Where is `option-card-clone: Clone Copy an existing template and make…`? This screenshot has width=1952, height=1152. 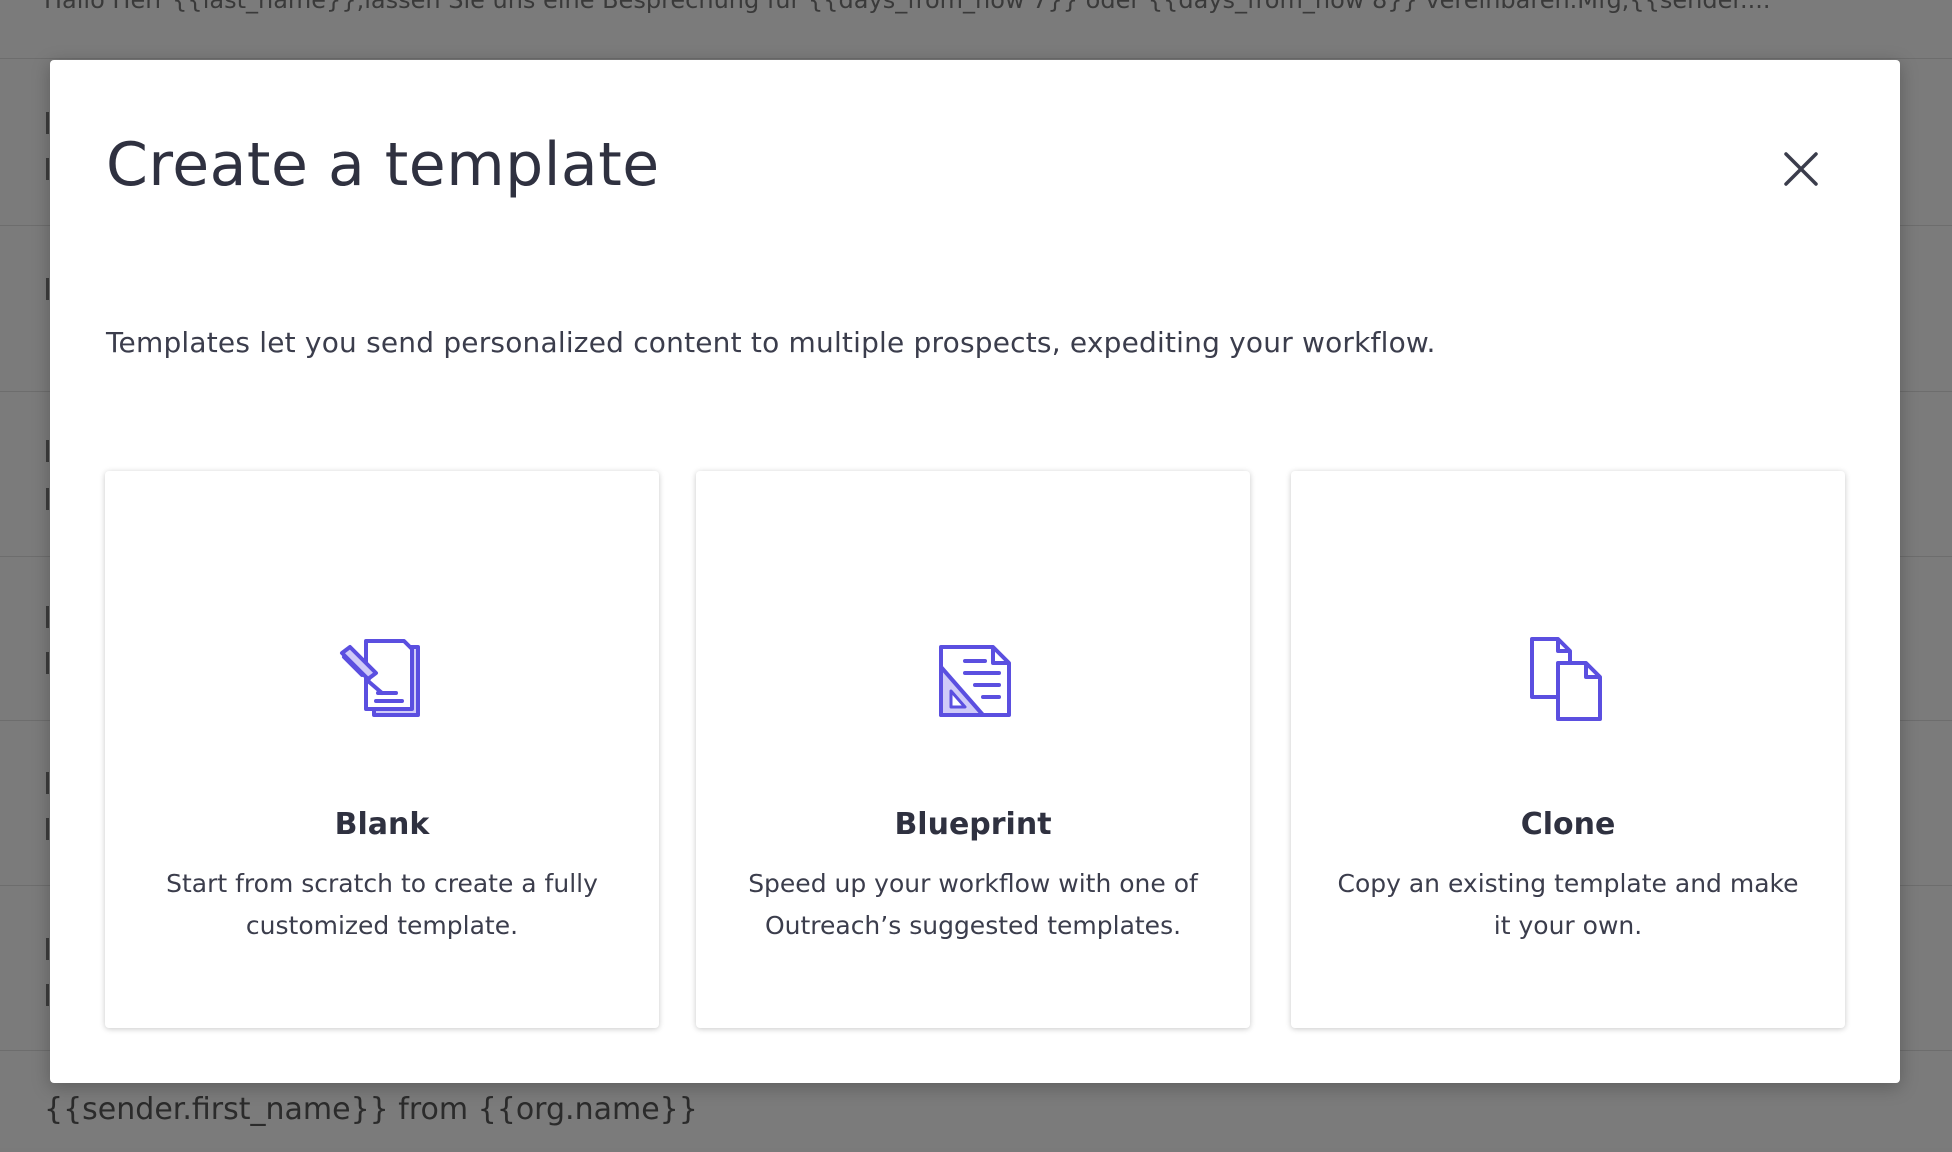 option-card-clone: Clone Copy an existing template and make… is located at coordinates (1568, 749).